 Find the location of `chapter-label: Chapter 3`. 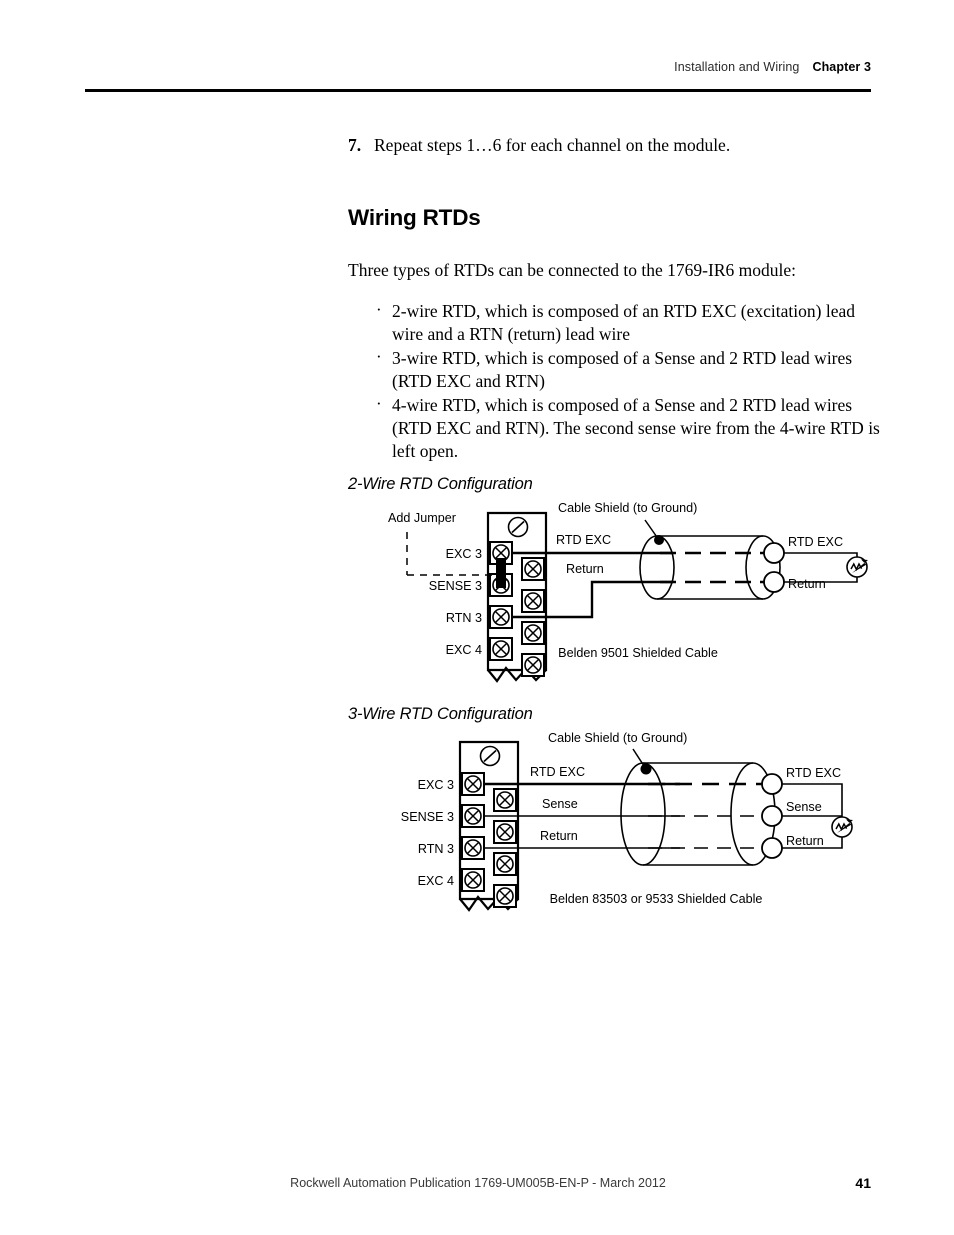

chapter-label: Chapter 3 is located at coordinates (841, 67).